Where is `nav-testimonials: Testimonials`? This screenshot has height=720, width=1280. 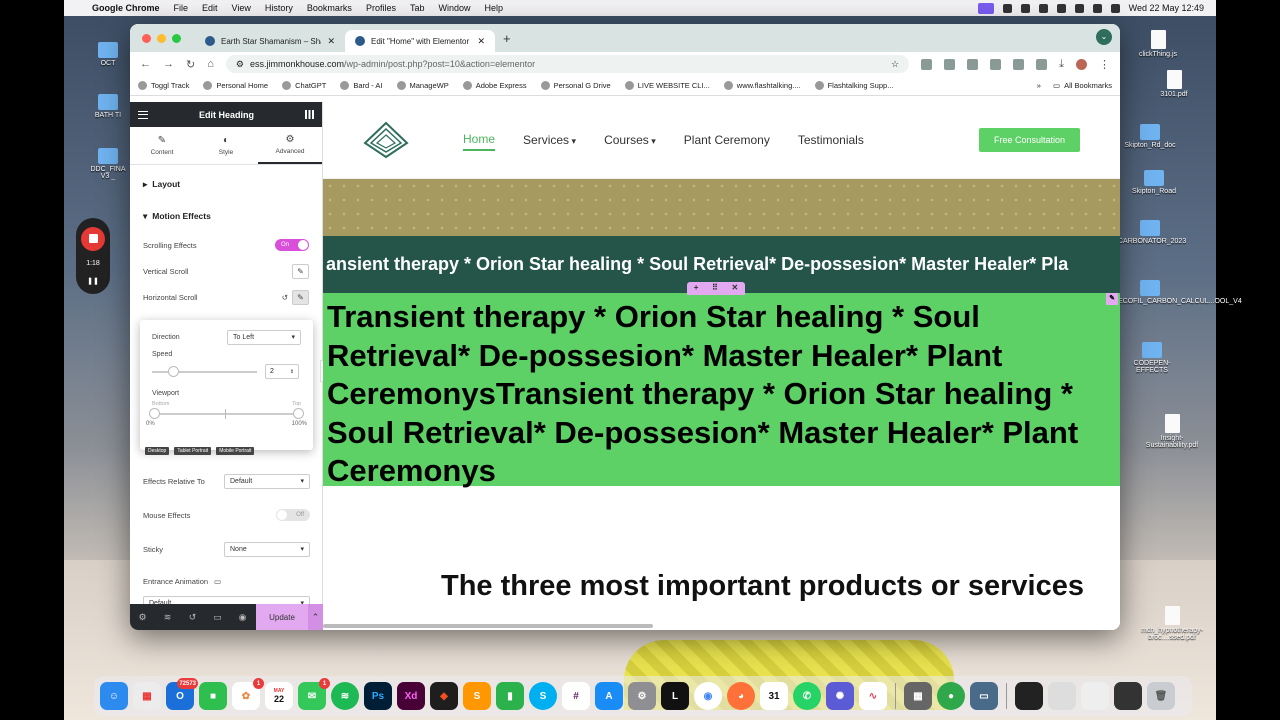
nav-testimonials: Testimonials is located at coordinates (831, 140).